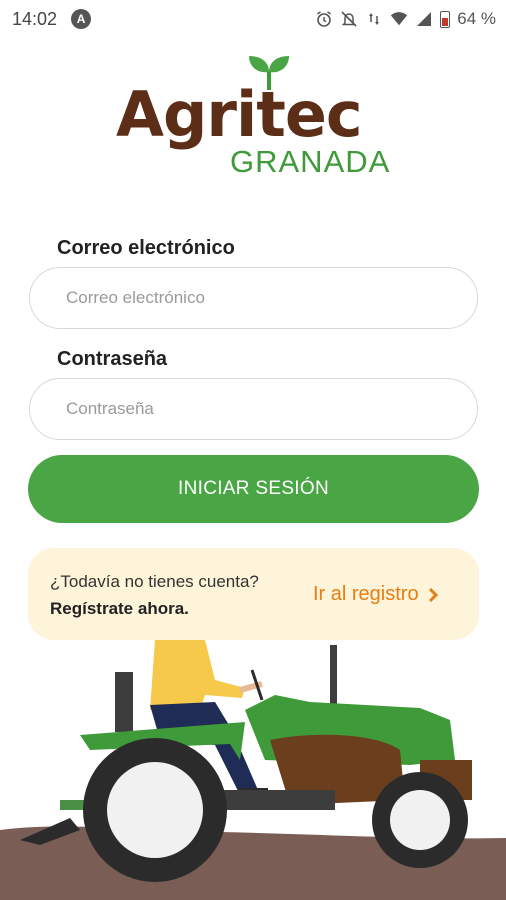 Image resolution: width=506 pixels, height=900 pixels. I want to click on register-link-label: Ir al registro, so click(366, 594).